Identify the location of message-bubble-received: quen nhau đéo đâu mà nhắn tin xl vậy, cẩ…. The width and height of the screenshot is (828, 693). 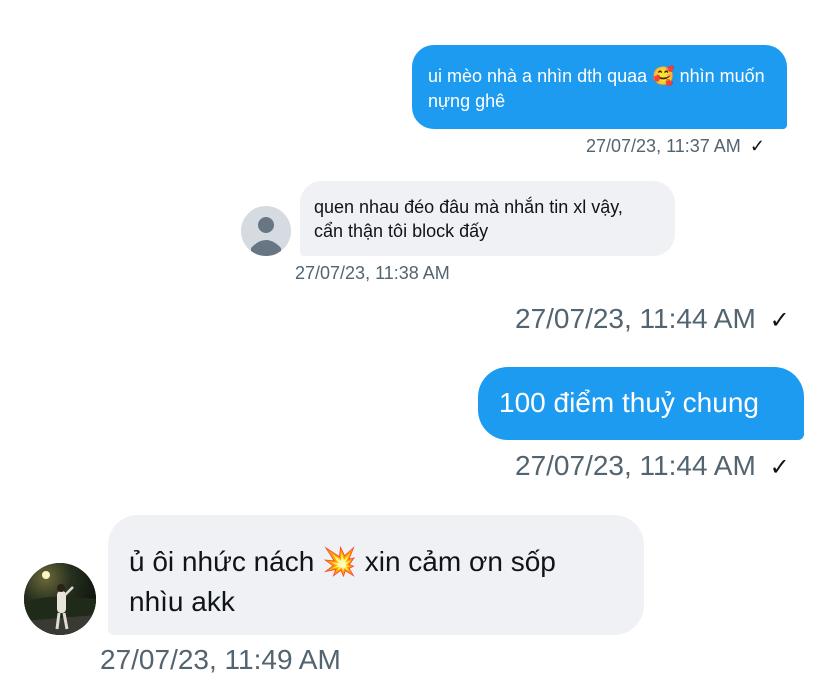
(487, 218).